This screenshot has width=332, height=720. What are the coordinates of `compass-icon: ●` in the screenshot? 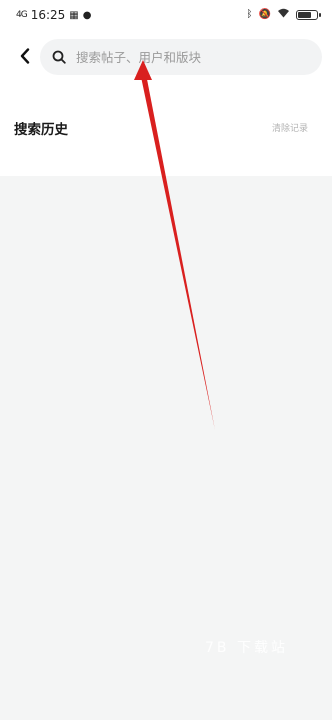 It's located at (87, 15).